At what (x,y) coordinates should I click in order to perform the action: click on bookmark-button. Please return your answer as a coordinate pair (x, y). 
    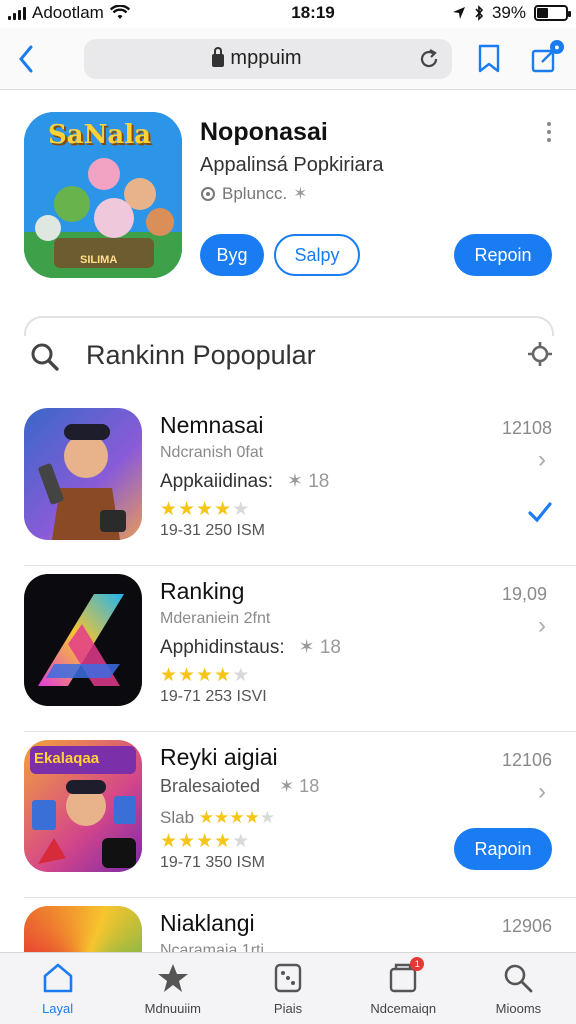
    Looking at the image, I should click on (489, 59).